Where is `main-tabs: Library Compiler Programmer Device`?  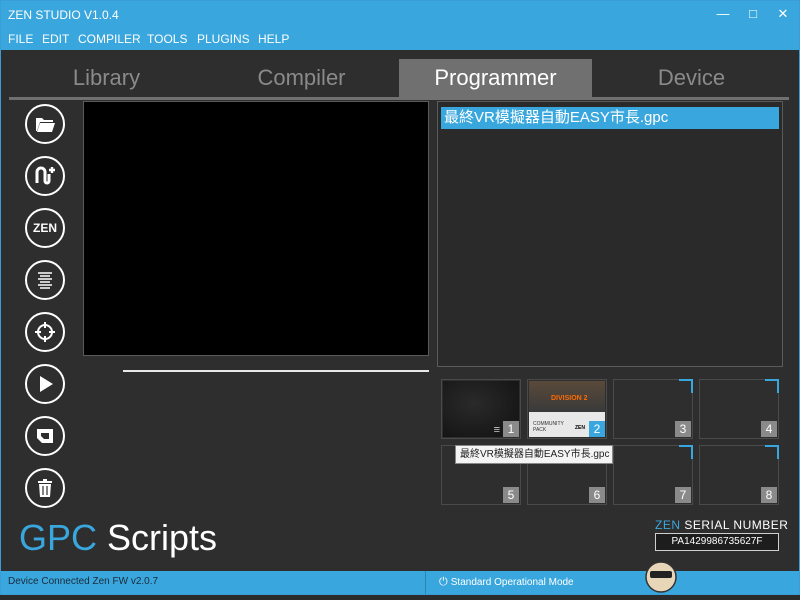 main-tabs: Library Compiler Programmer Device is located at coordinates (399, 78).